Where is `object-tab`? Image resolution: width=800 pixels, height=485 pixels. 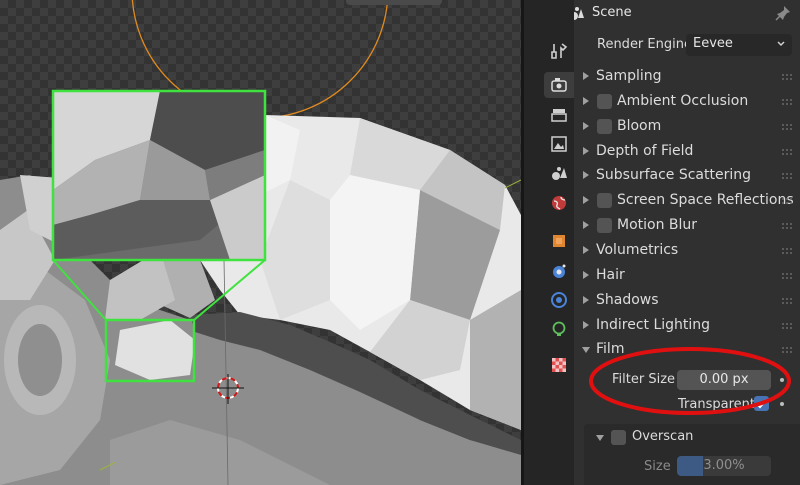
object-tab is located at coordinates (559, 241).